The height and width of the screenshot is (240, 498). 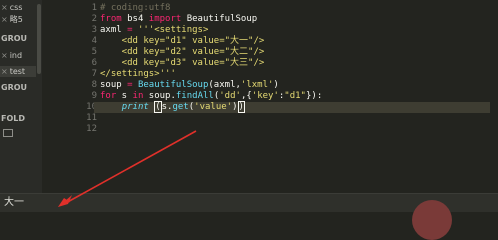 I want to click on code-line-active: print (s.get('value')), so click(x=292, y=107).